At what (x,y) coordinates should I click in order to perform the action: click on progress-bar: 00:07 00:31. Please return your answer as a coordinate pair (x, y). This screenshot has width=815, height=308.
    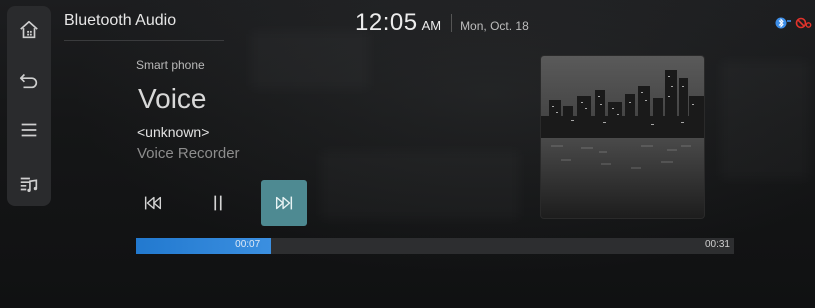
    Looking at the image, I should click on (435, 246).